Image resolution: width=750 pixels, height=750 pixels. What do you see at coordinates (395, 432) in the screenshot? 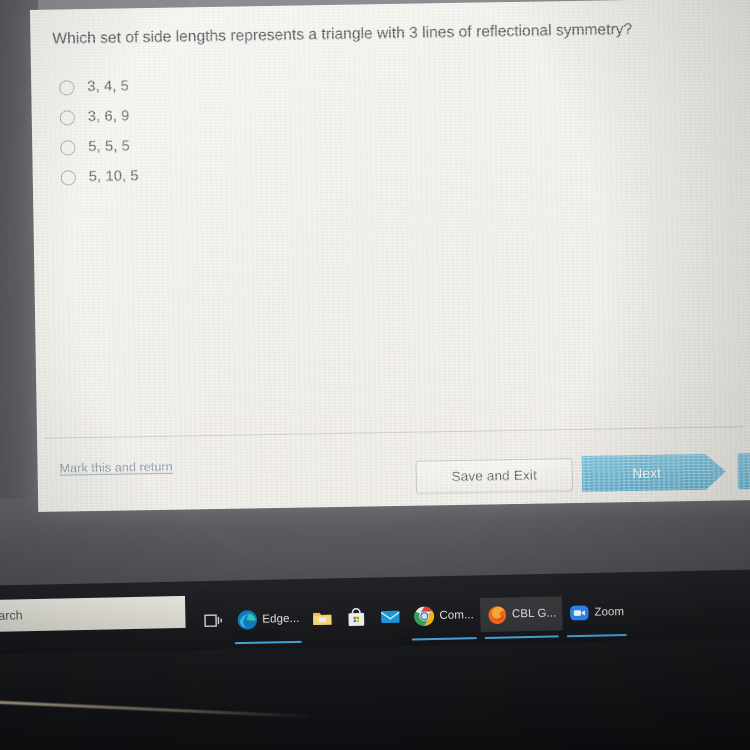
I see `footer-divider` at bounding box center [395, 432].